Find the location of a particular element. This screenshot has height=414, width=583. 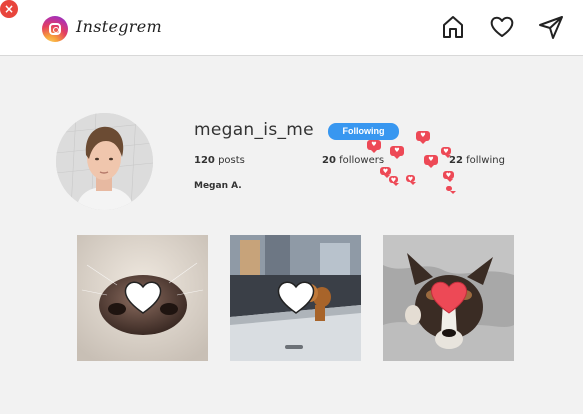

posts-stat: 120 posts is located at coordinates (219, 160).